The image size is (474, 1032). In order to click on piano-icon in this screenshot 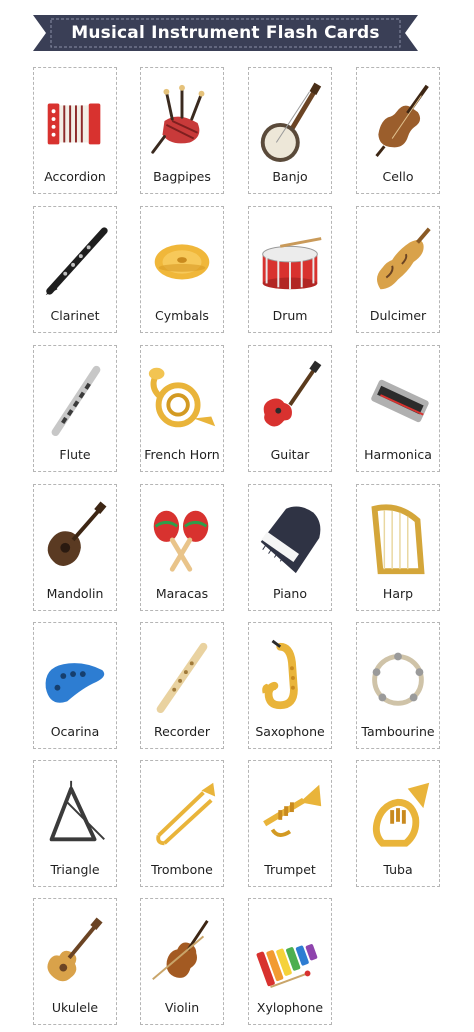, I will do `click(290, 540)`.